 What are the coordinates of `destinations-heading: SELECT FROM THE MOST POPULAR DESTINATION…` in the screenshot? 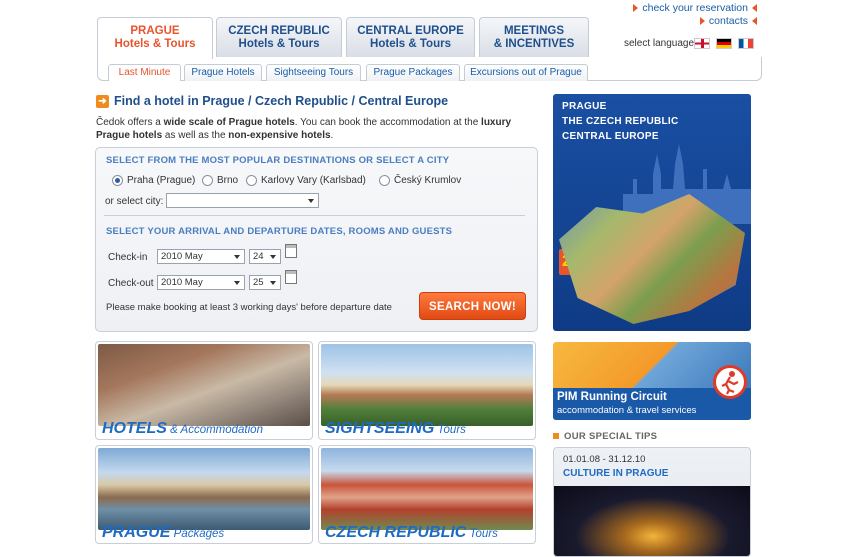 It's located at (278, 160).